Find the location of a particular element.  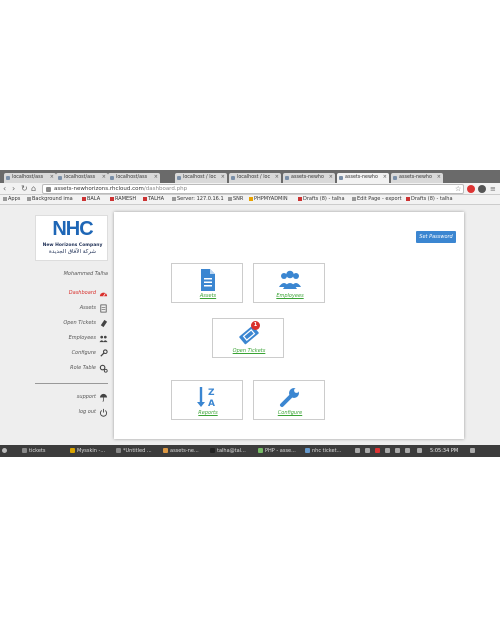

sidebar-item-log-out: log out is located at coordinates (65, 413).